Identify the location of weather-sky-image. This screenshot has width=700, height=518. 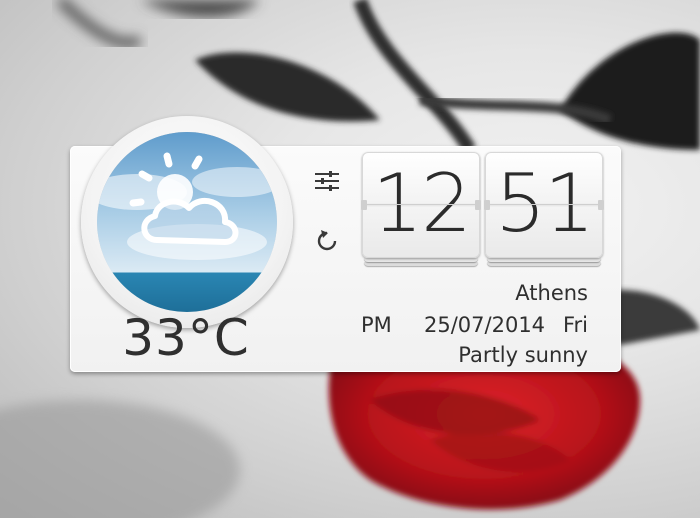
(187, 222).